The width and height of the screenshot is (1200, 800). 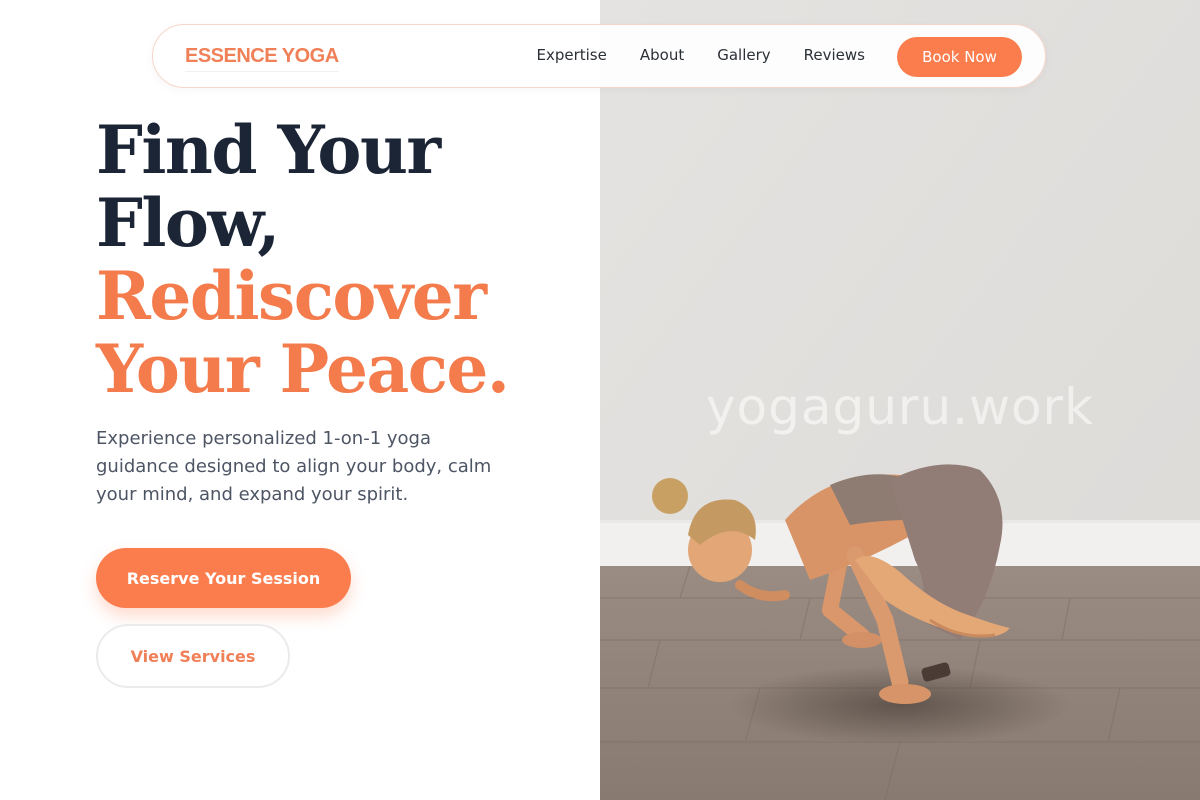 What do you see at coordinates (571, 55) in the screenshot?
I see `nav-item-expertise: Expertise` at bounding box center [571, 55].